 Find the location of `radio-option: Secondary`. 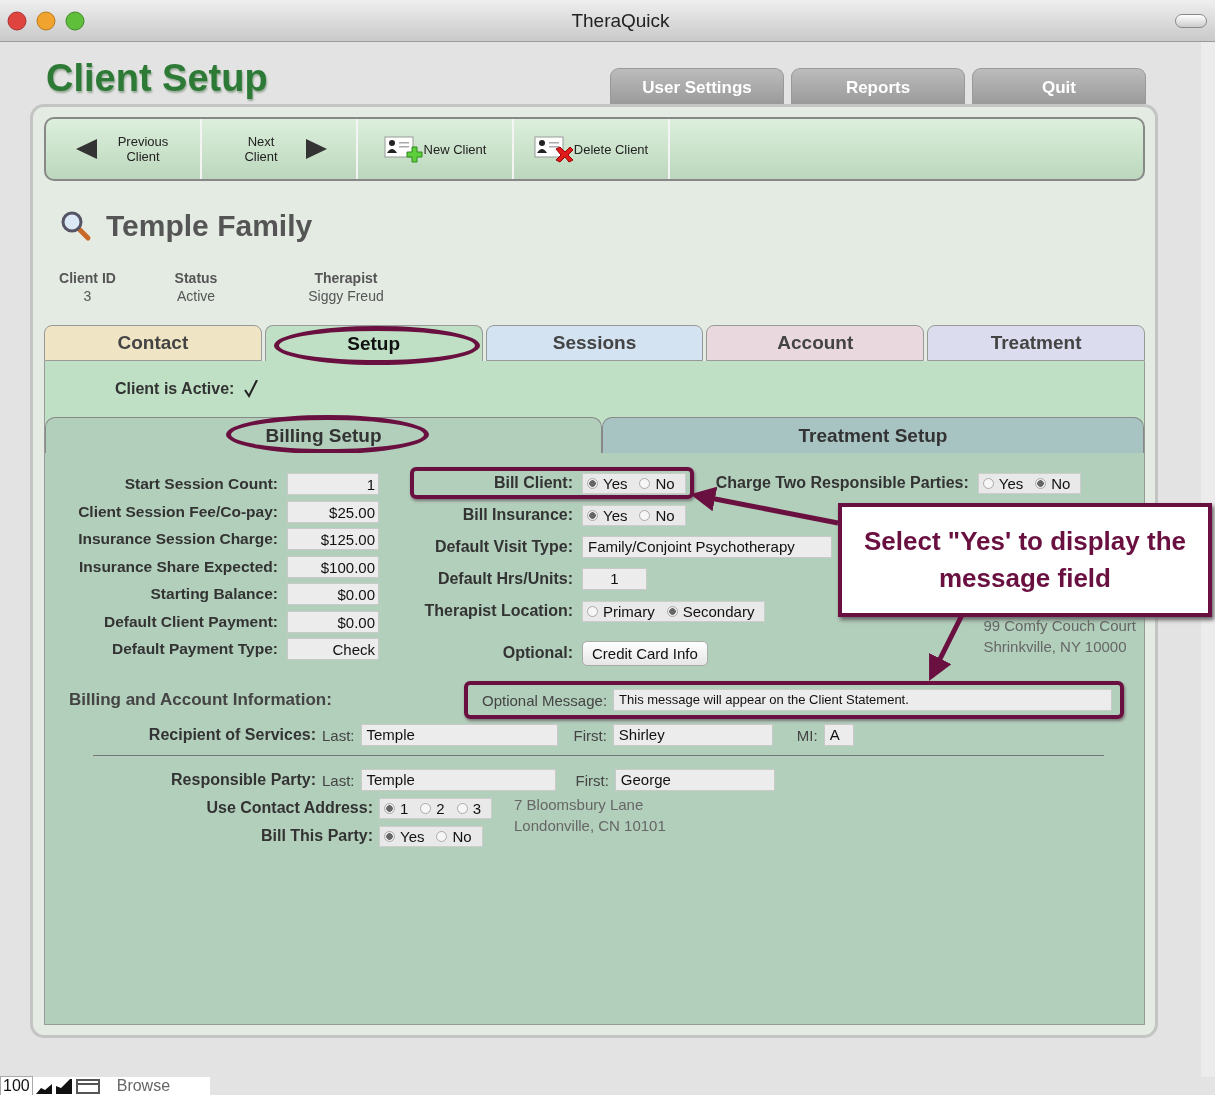

radio-option: Secondary is located at coordinates (710, 611).